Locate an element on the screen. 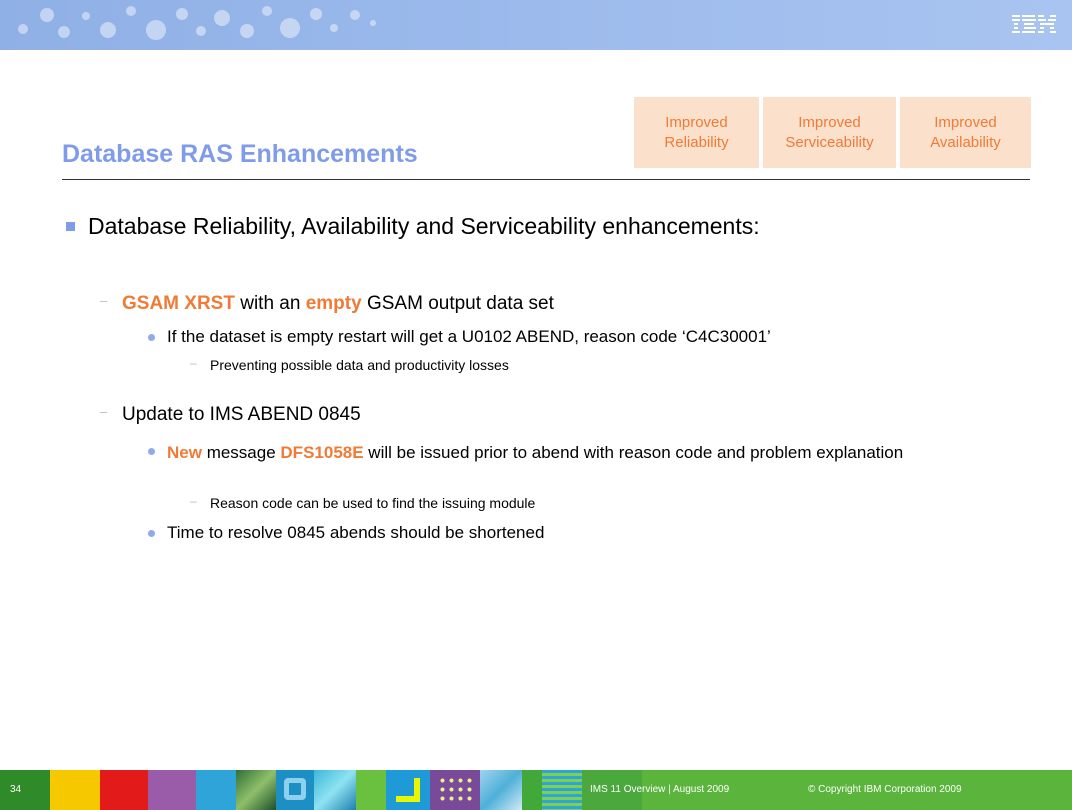  footer-stripes-tile is located at coordinates (562, 790).